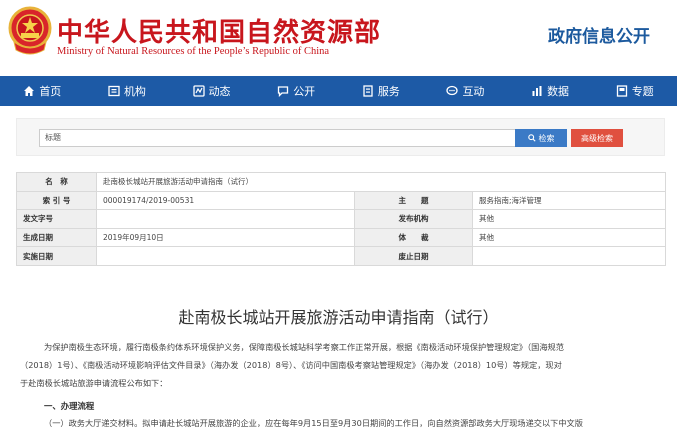 The height and width of the screenshot is (437, 677). What do you see at coordinates (225, 237) in the screenshot?
I see `created-date-value: 2019年09月10日` at bounding box center [225, 237].